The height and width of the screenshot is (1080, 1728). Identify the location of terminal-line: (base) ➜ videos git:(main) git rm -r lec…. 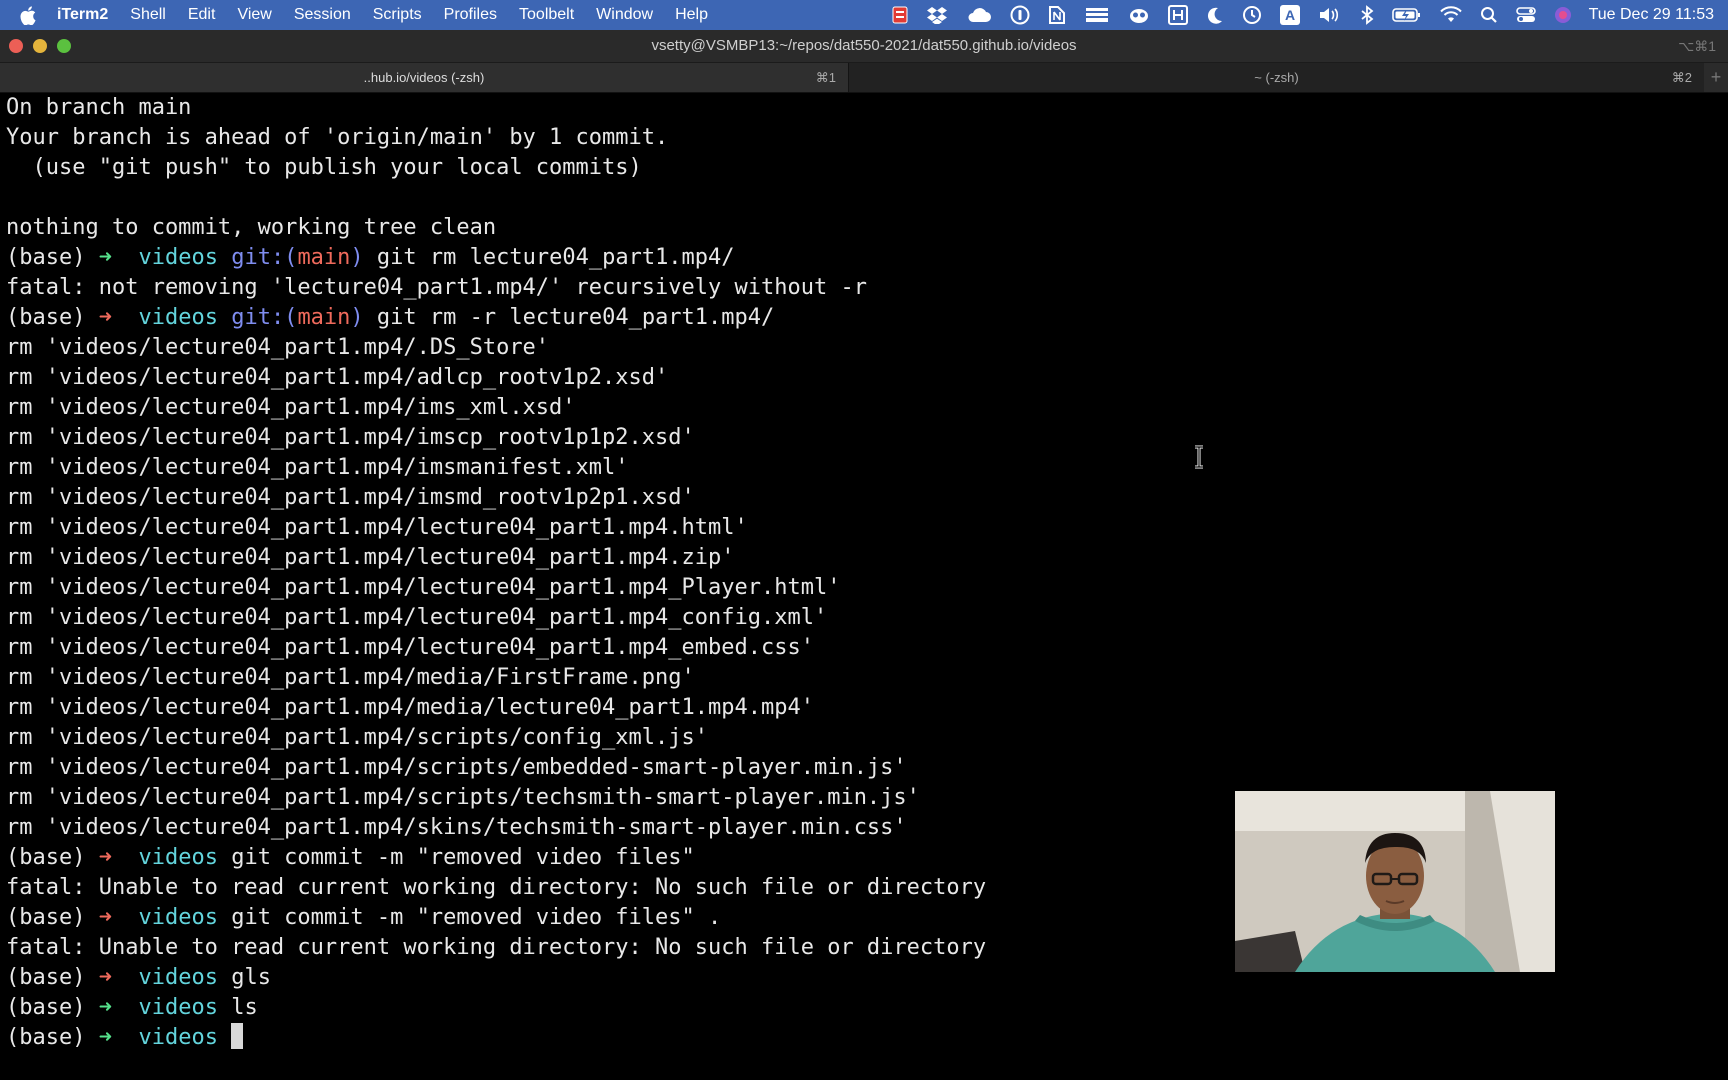
(496, 318).